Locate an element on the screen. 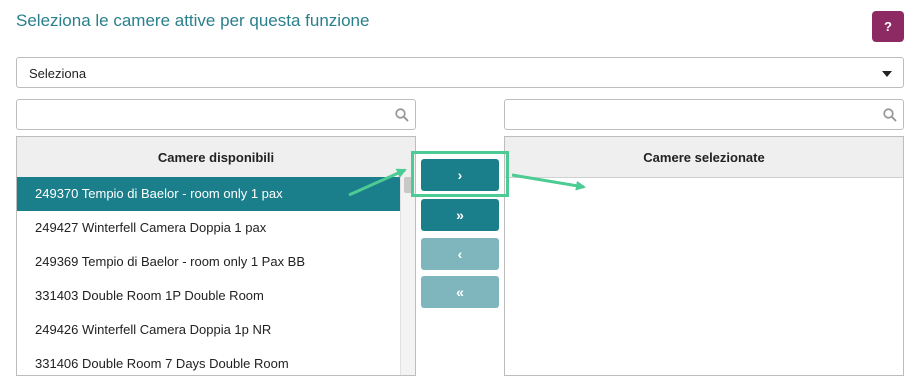 The height and width of the screenshot is (386, 917). available-search-field is located at coordinates (216, 114).